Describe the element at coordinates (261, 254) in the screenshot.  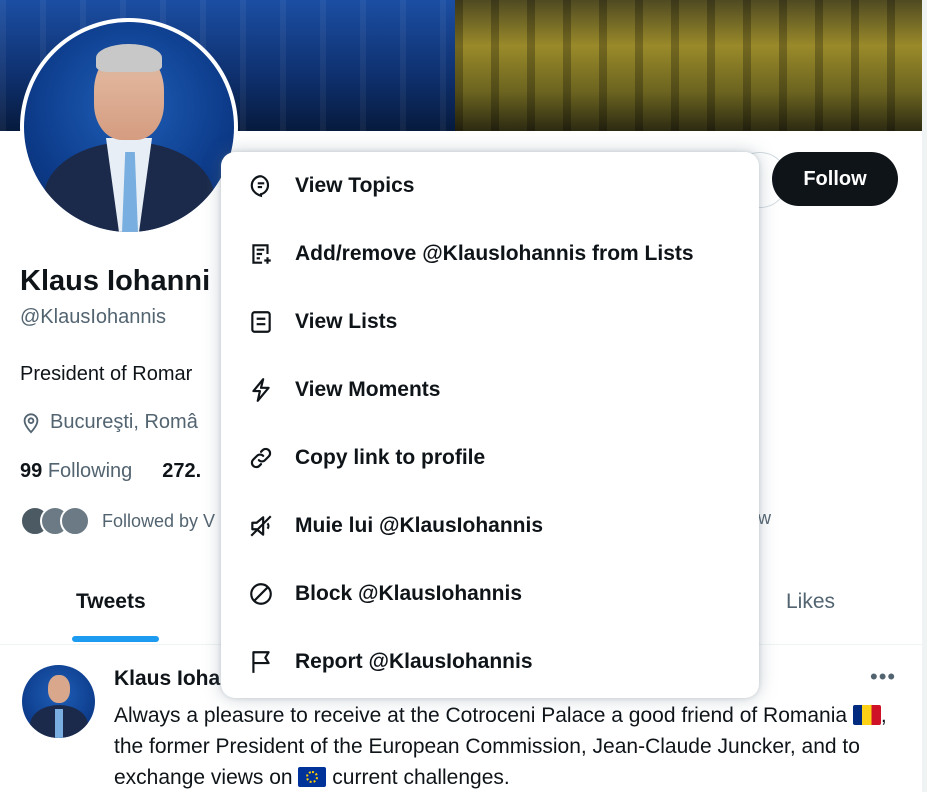
I see `list-add-icon` at that location.